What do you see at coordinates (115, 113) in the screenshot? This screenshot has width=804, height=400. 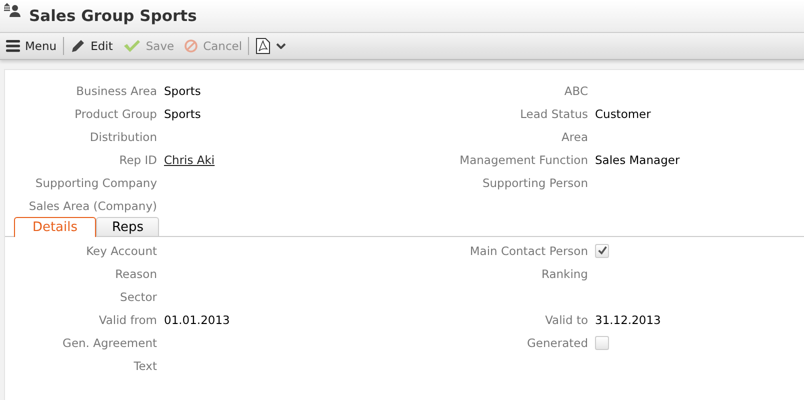 I see `field-label: Product Group` at bounding box center [115, 113].